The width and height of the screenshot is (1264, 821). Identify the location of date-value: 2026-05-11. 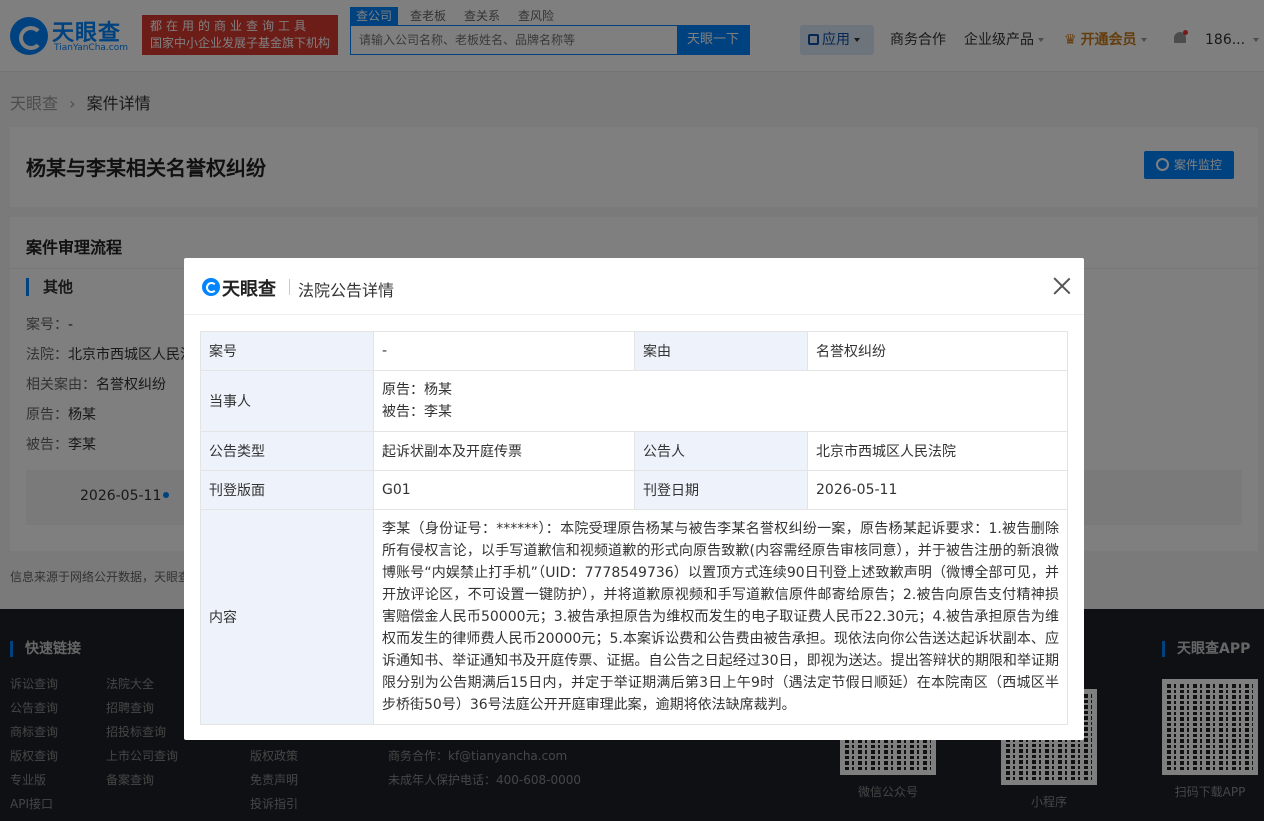
(937, 490).